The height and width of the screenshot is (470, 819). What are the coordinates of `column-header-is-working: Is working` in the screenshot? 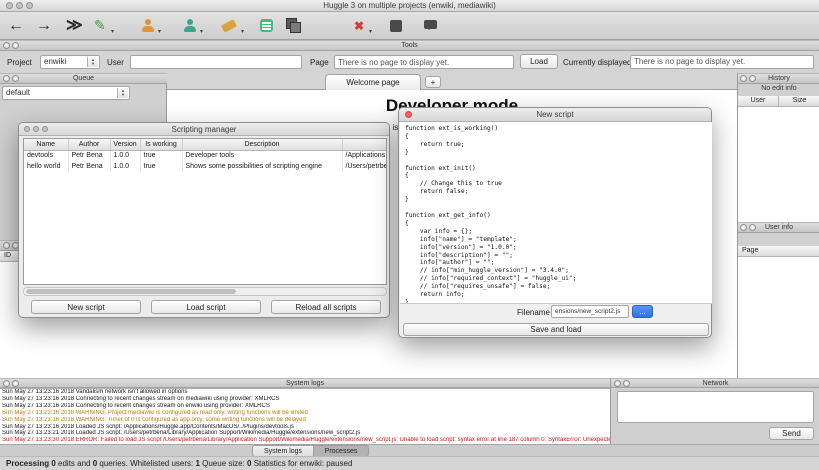 It's located at (161, 145).